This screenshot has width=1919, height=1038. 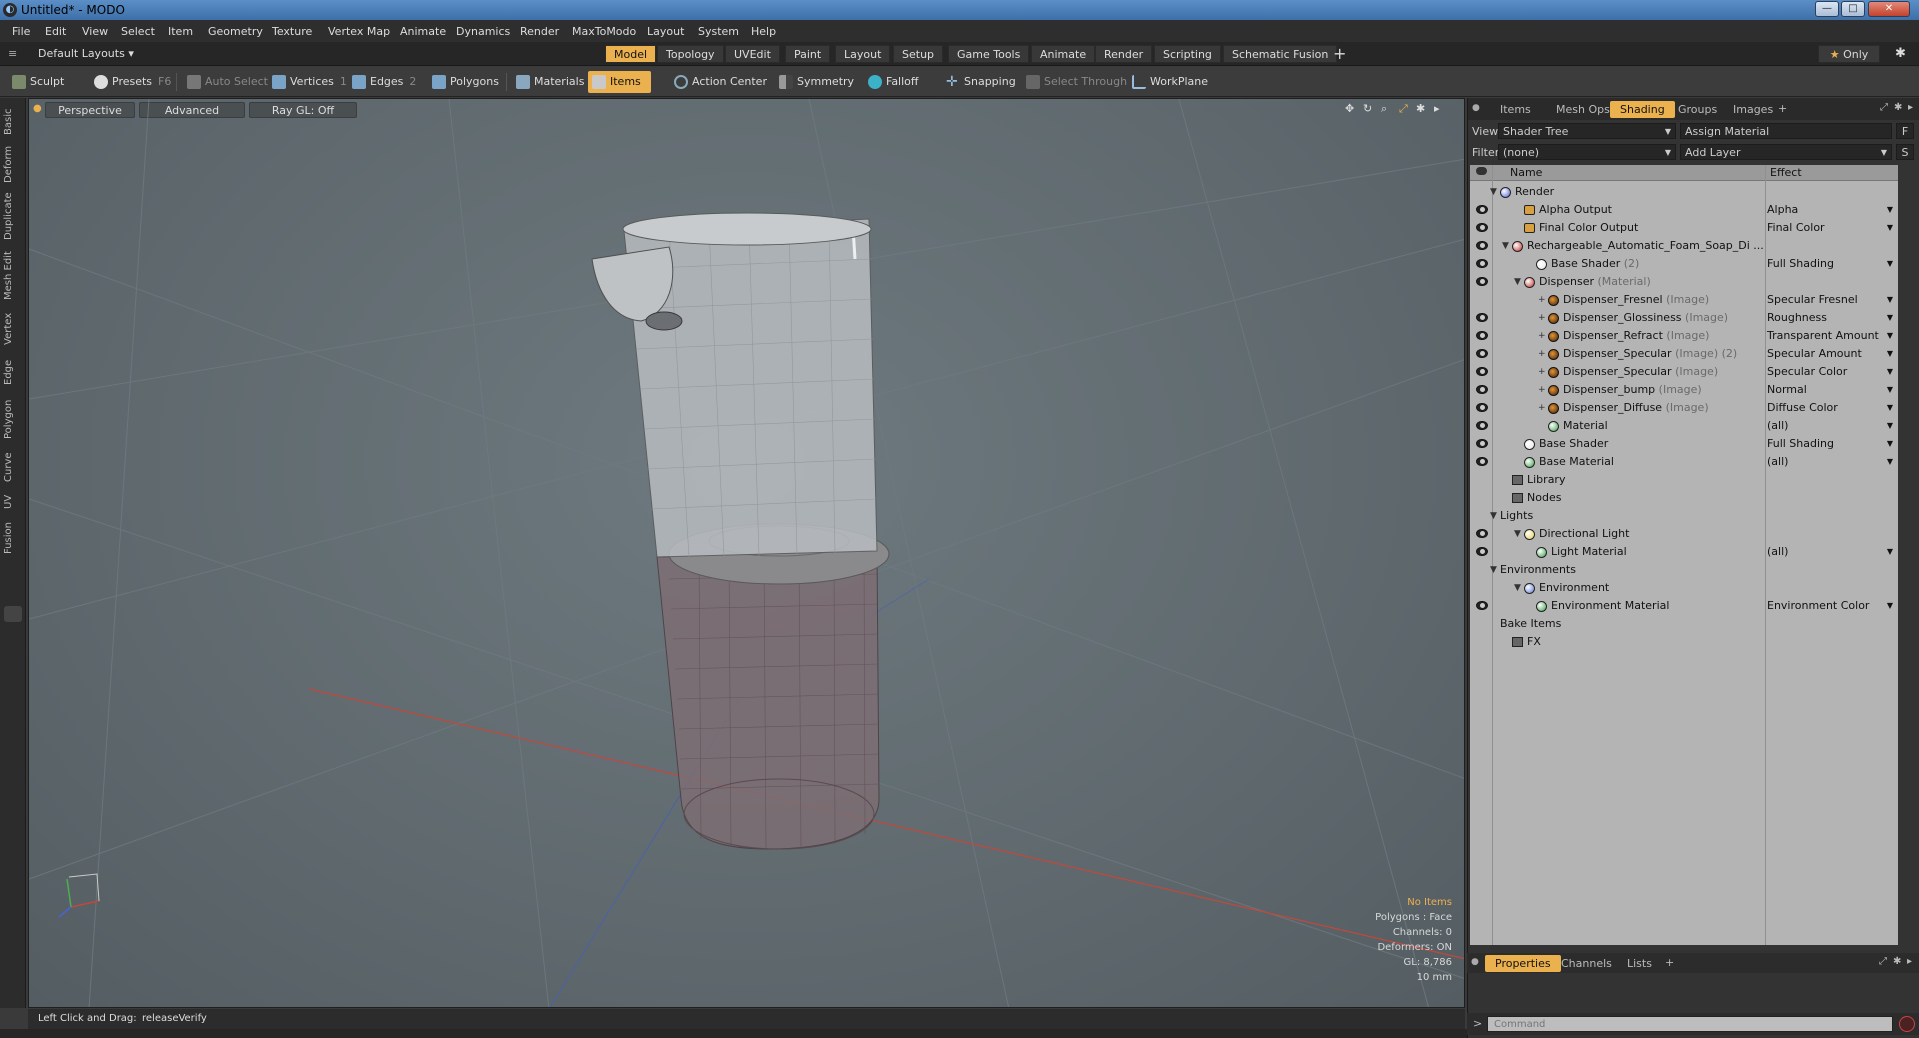 I want to click on properties-menu-icon: ●, so click(x=1475, y=962).